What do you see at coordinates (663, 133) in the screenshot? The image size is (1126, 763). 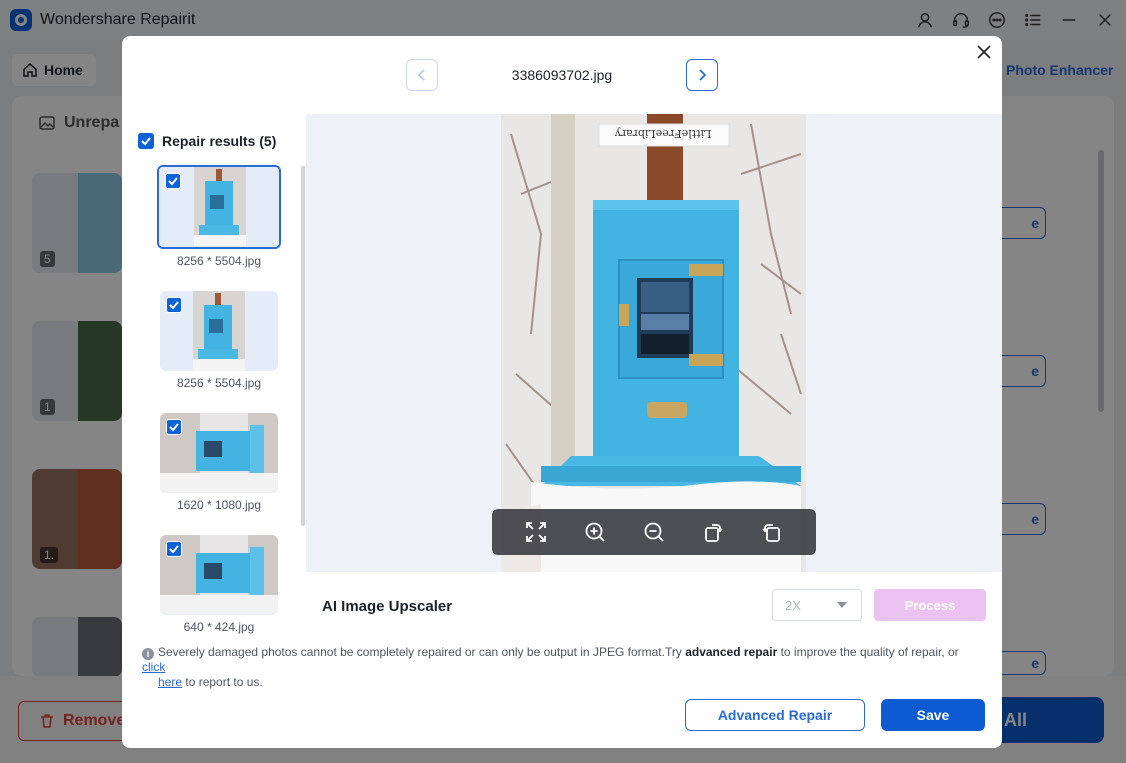 I see `library-sign-text: LittleFreeLibrary` at bounding box center [663, 133].